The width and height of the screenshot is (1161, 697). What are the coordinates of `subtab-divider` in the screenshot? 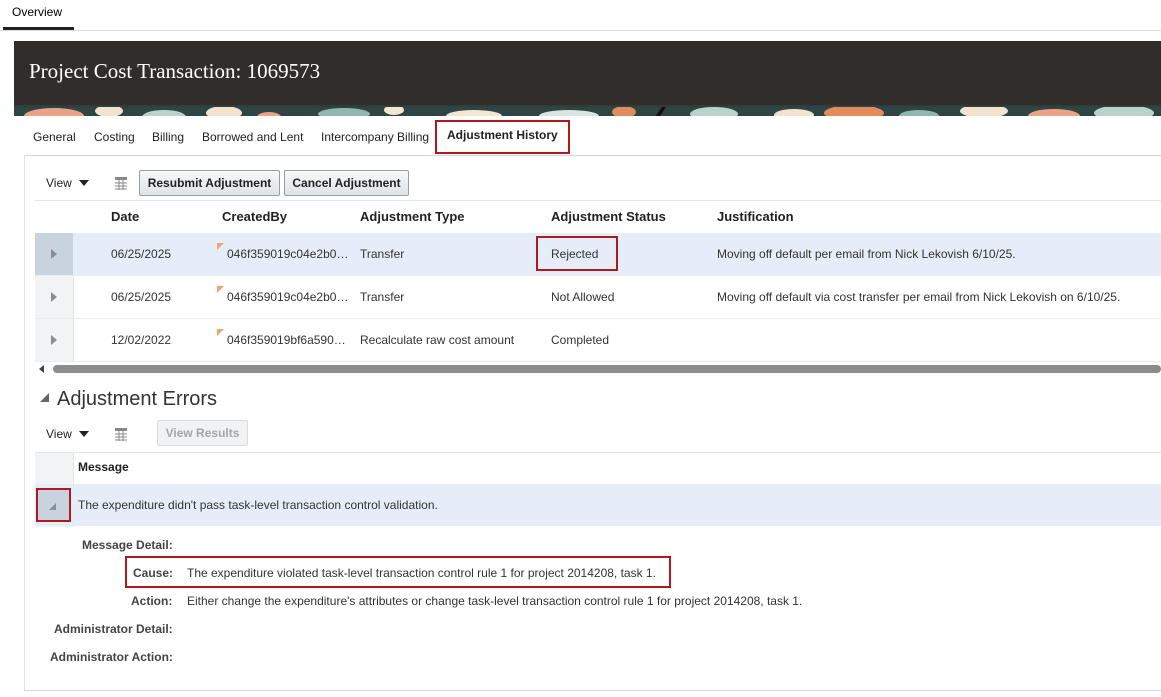 It's located at (592, 155).